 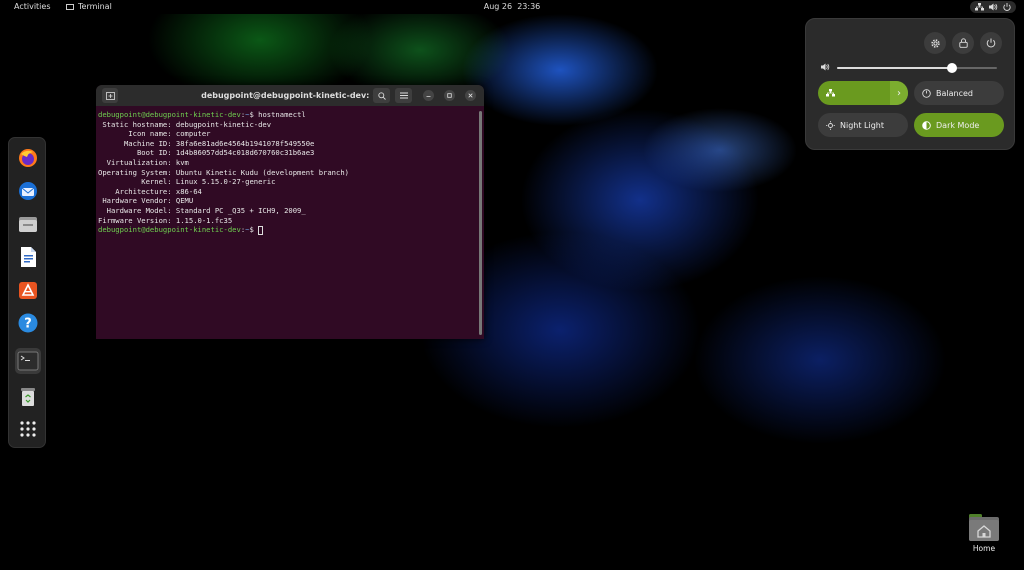 I want to click on dark-mode-label: Dark Mode, so click(x=958, y=125).